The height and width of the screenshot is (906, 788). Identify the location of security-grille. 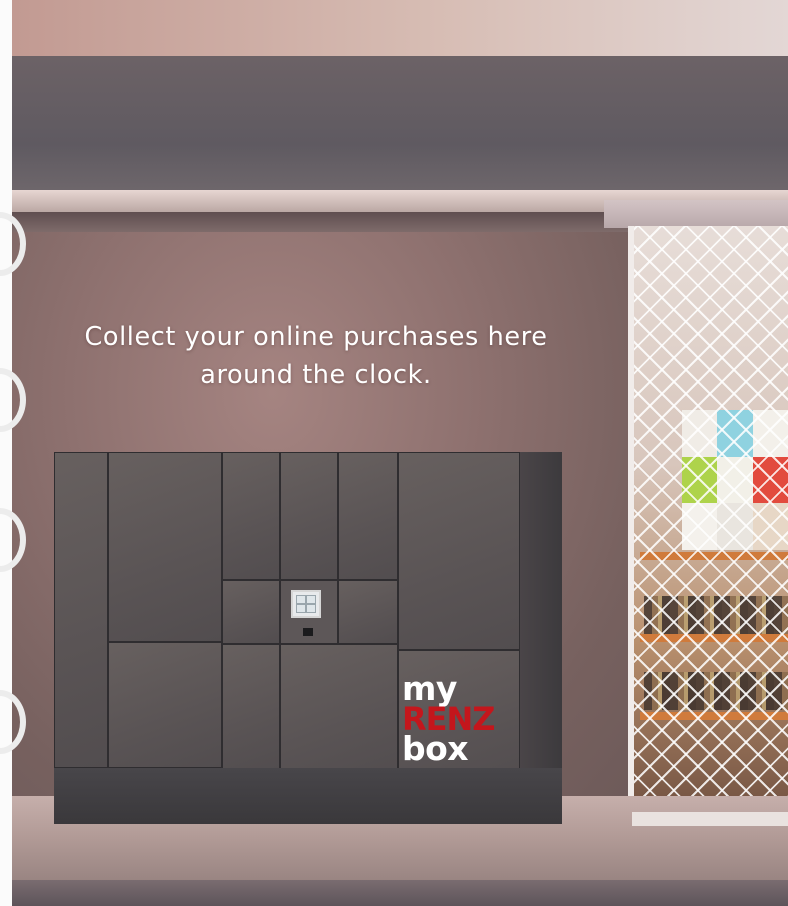
(710, 524).